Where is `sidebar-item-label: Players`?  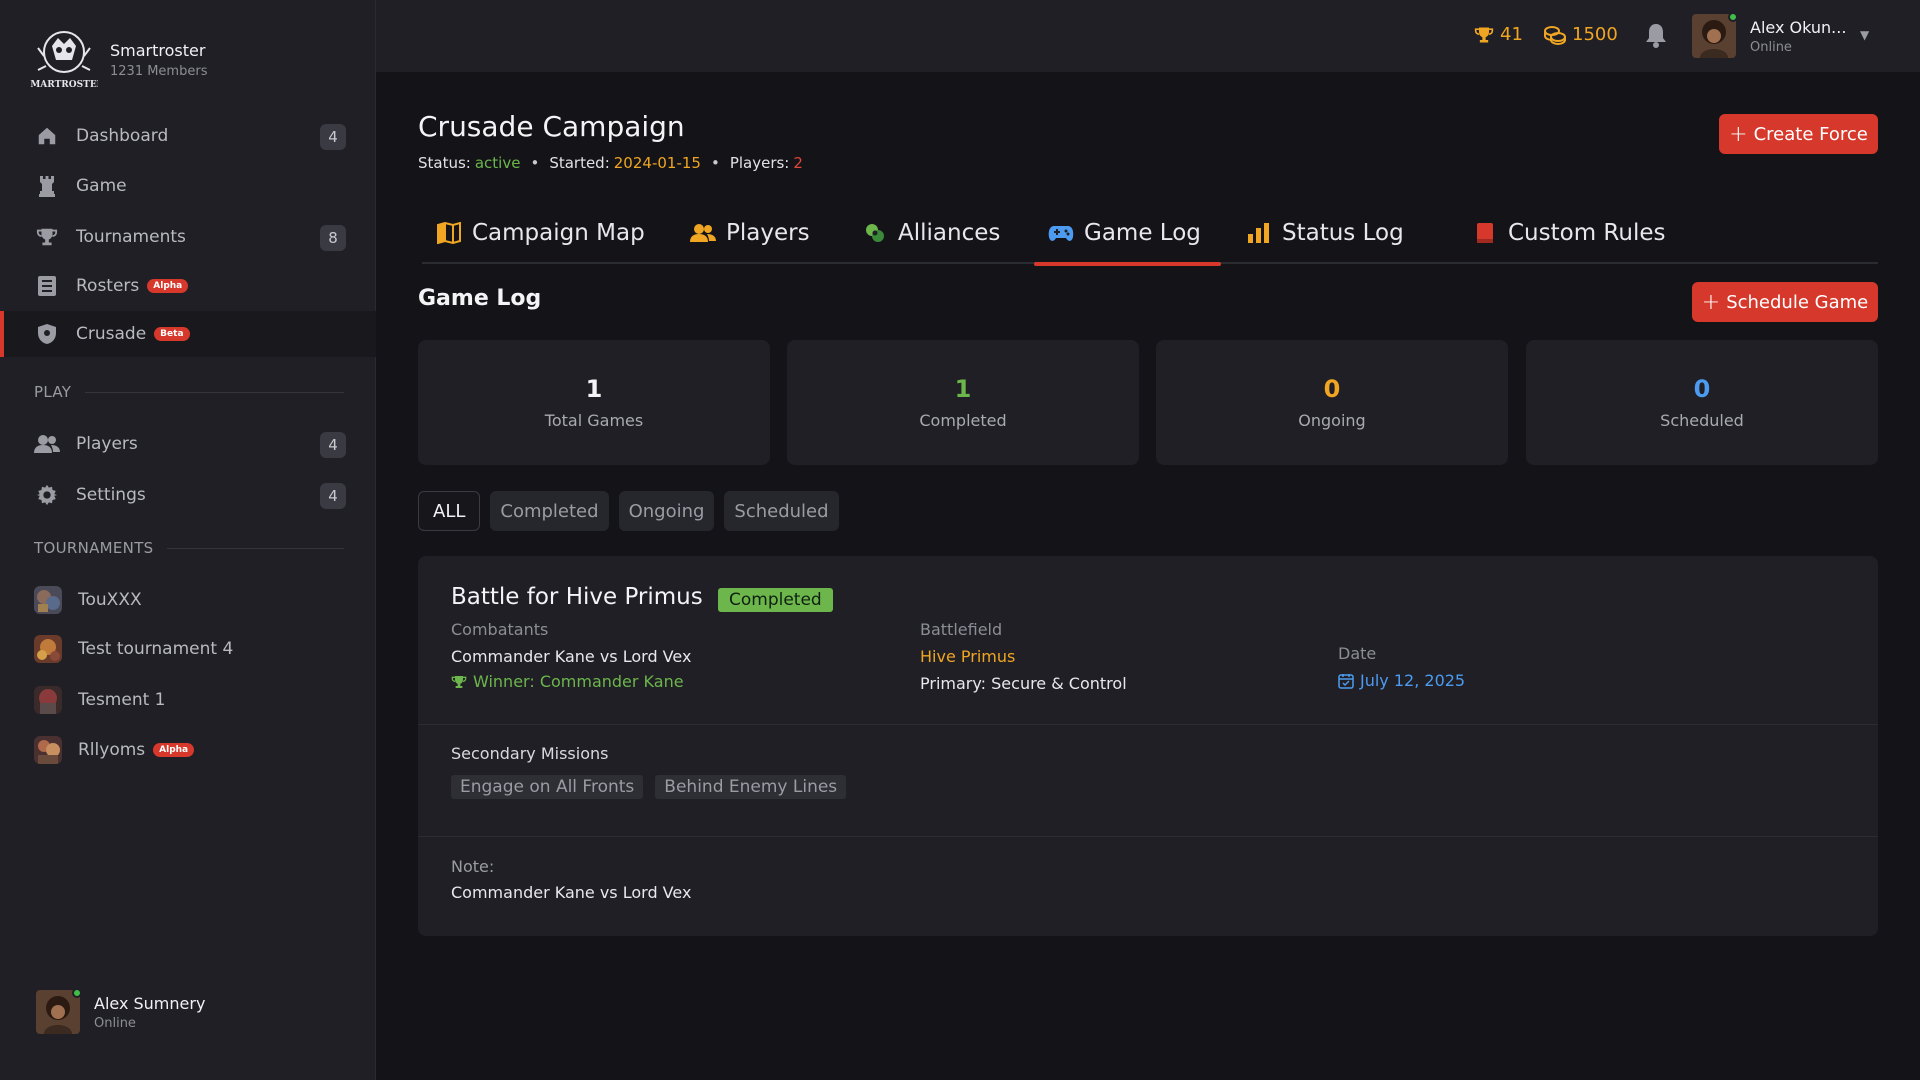 sidebar-item-label: Players is located at coordinates (107, 444).